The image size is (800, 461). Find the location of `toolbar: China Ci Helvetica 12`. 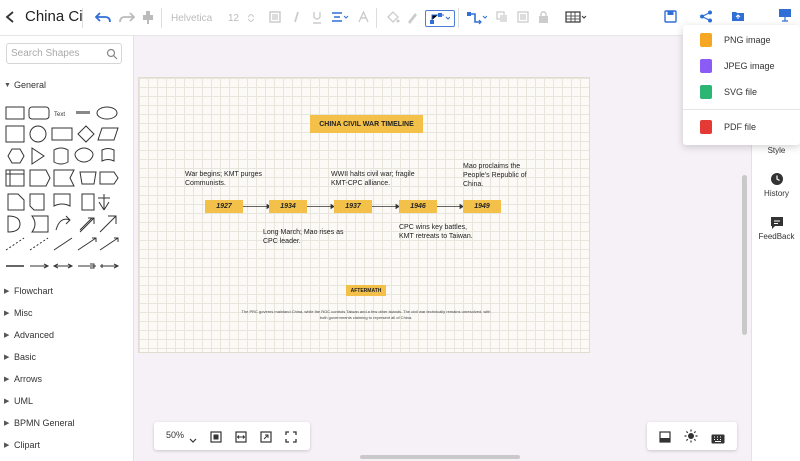

toolbar: China Ci Helvetica 12 is located at coordinates (400, 18).